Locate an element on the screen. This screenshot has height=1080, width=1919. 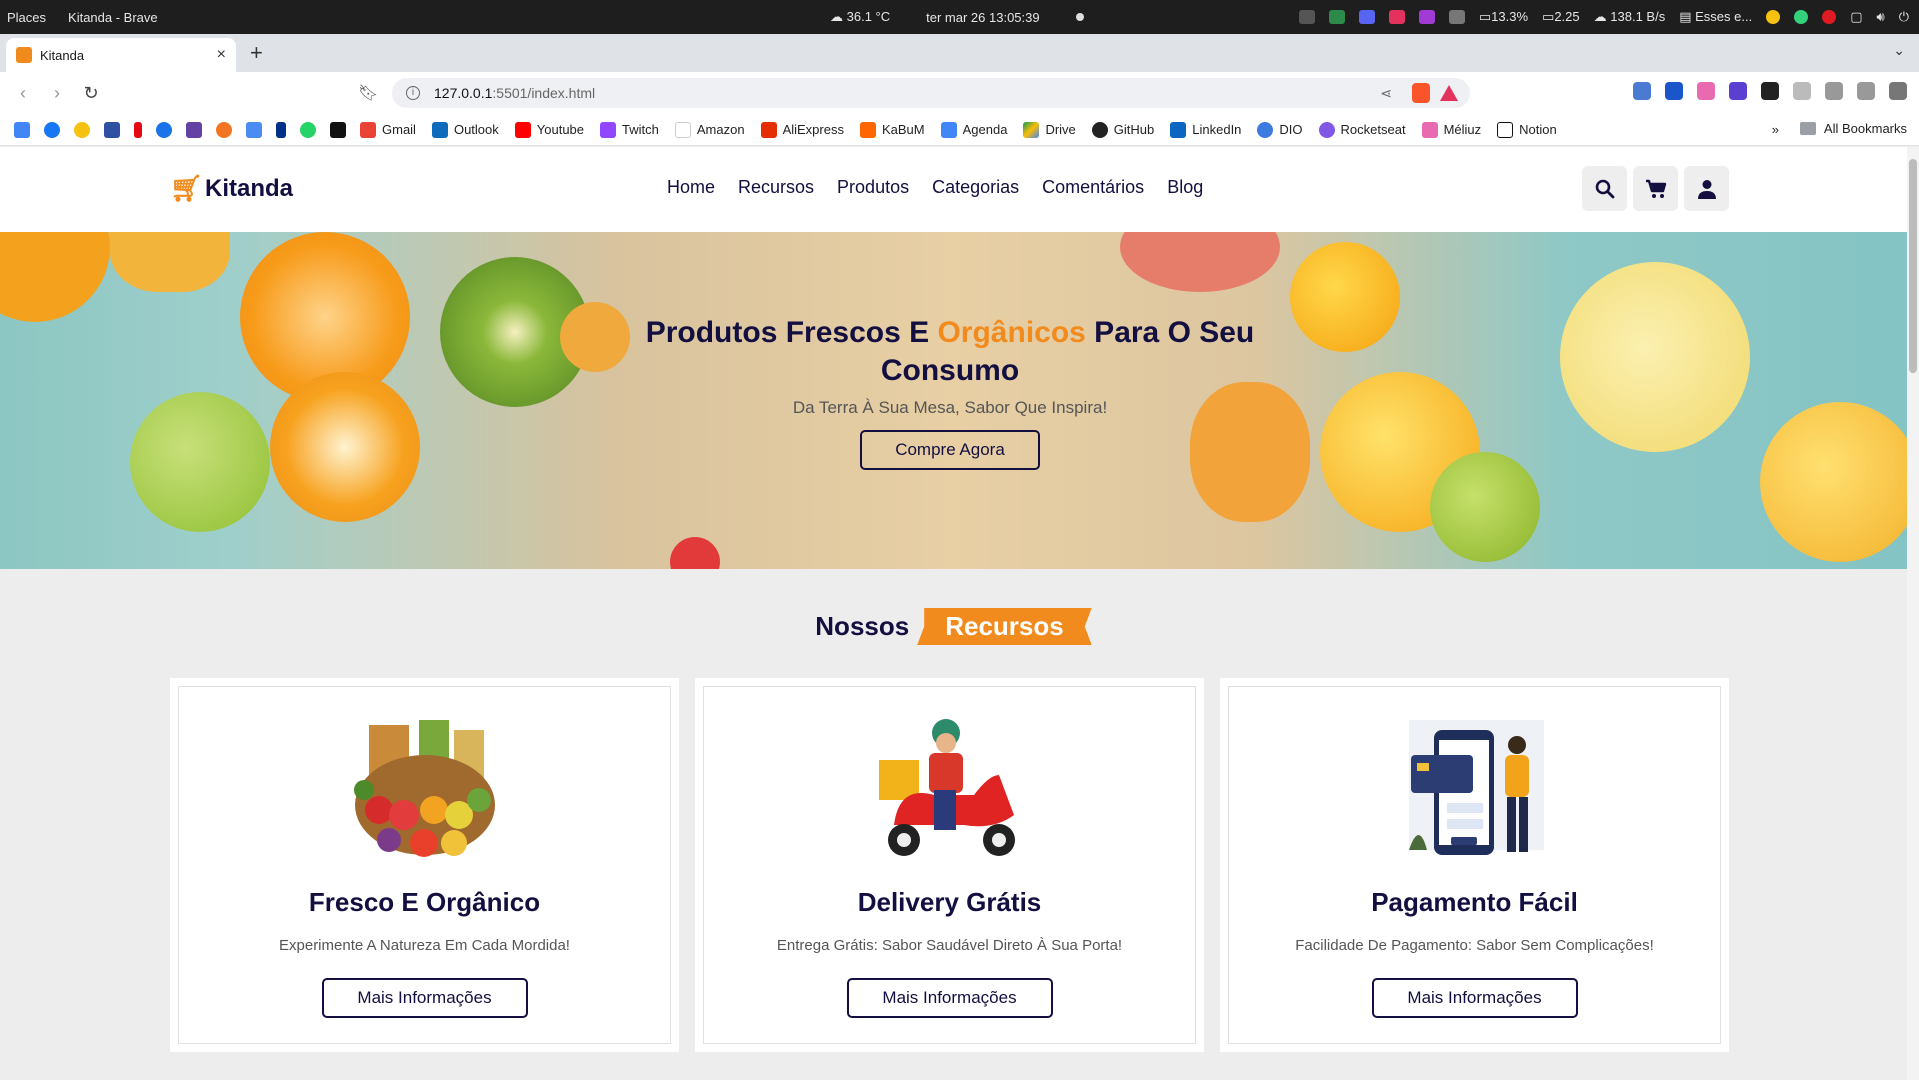
more-bookmarks-button: » is located at coordinates (1775, 129).